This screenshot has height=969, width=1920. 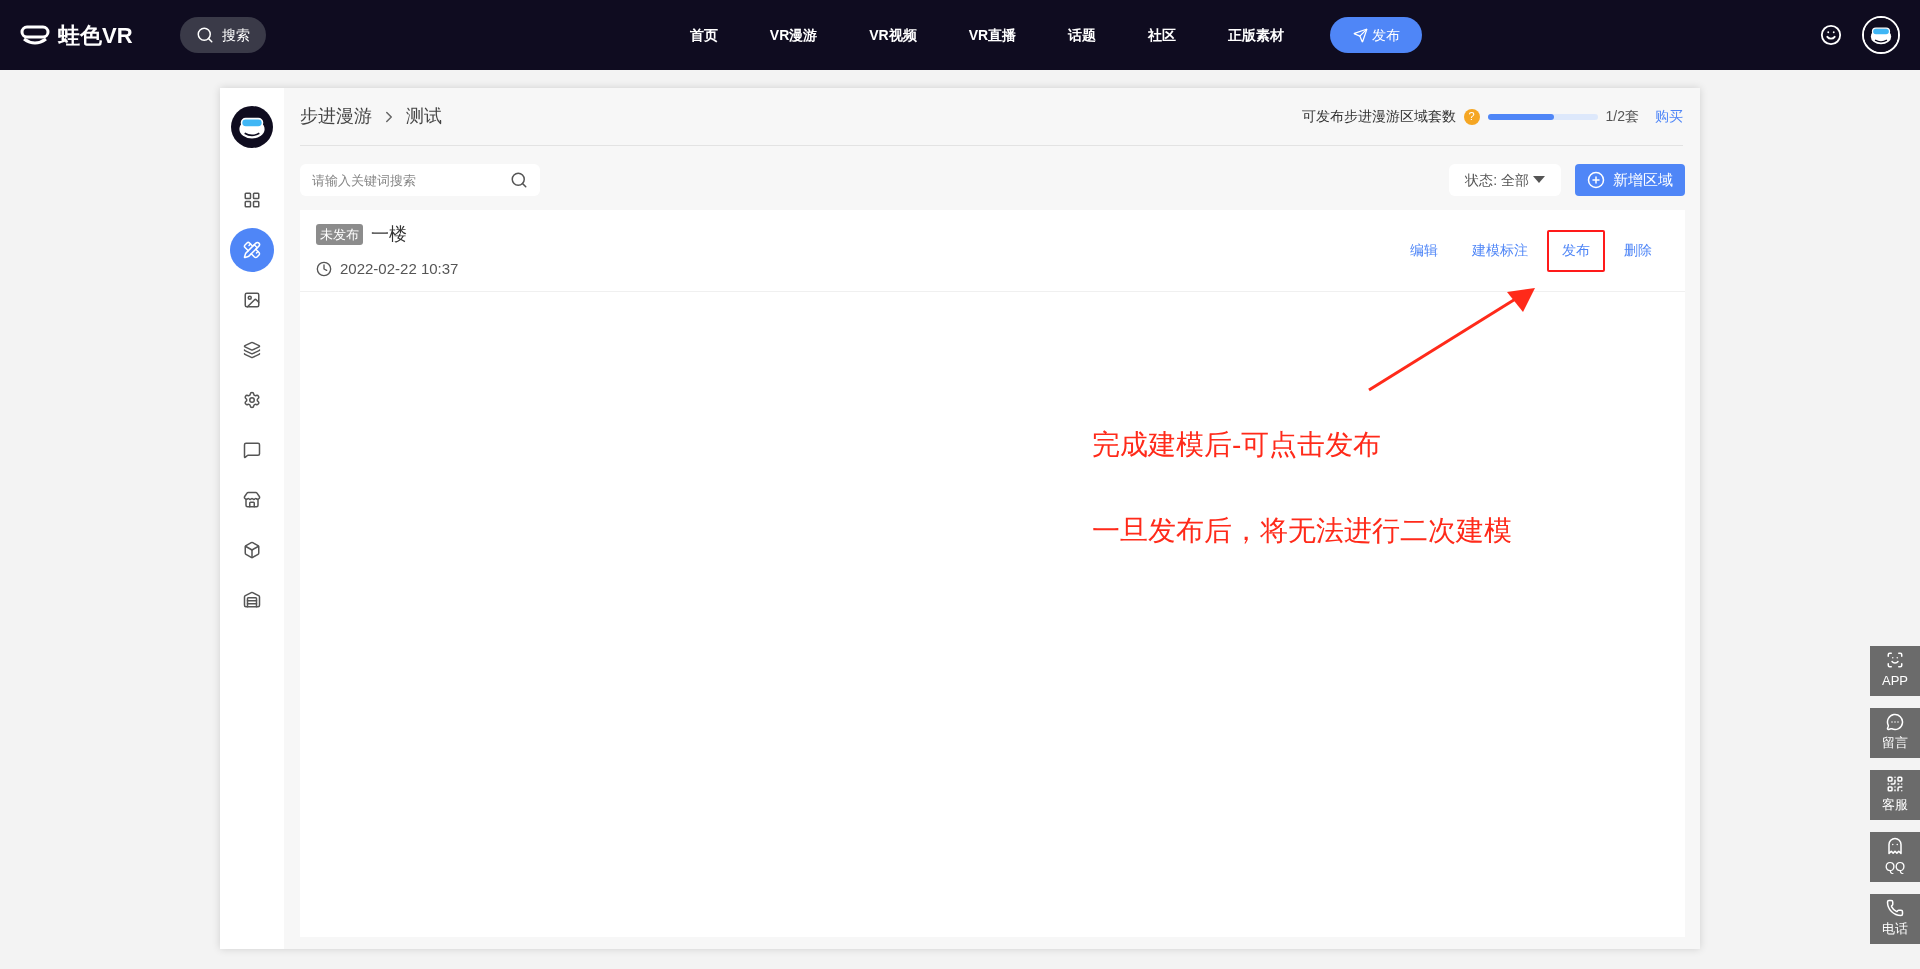 I want to click on layers-icon, so click(x=252, y=350).